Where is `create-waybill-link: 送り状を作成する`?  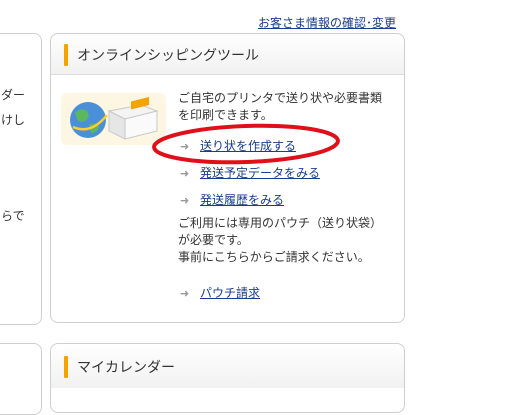
create-waybill-link: 送り状を作成する is located at coordinates (248, 146).